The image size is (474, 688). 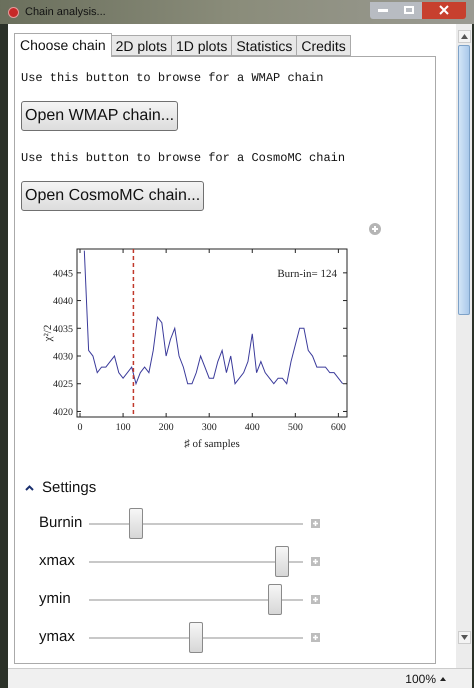 I want to click on burn-in-label: Burn-in= 124, so click(x=307, y=274).